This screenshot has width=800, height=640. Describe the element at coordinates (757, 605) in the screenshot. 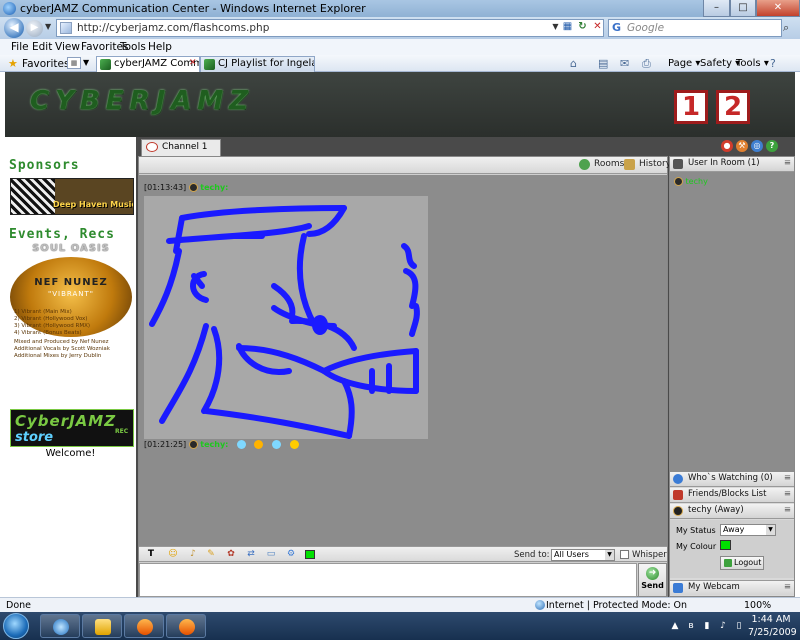

I see `zoom-level: 100%` at that location.